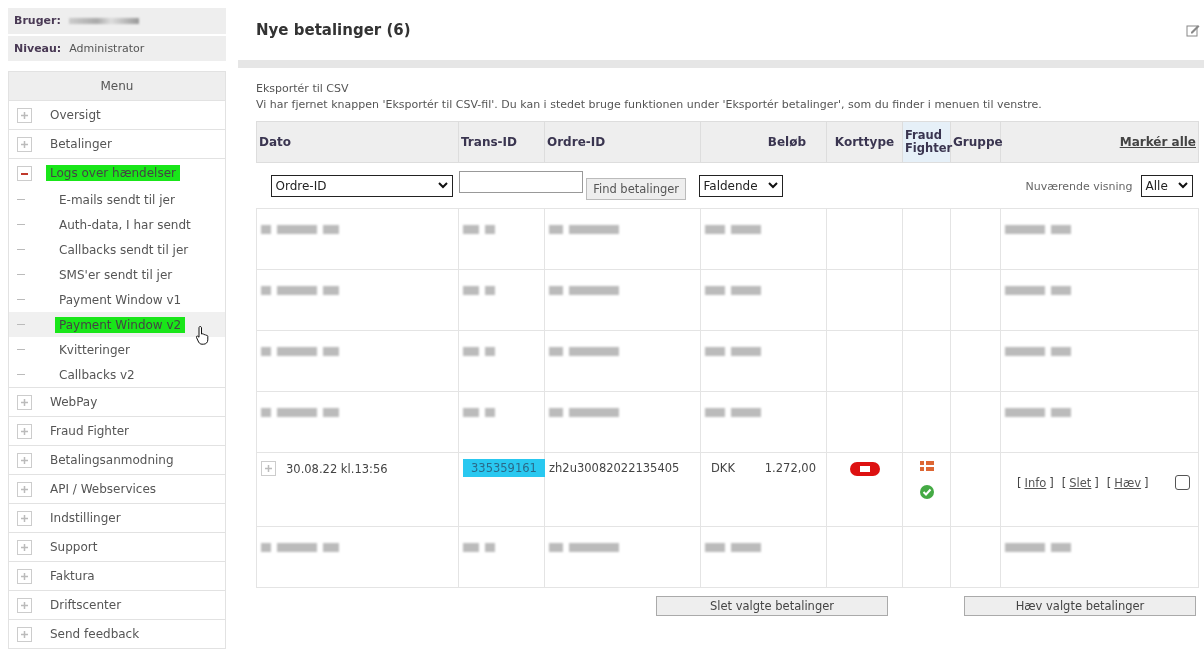 This screenshot has height=649, width=1204. I want to click on submenu-item: Kvitteringer, so click(94, 349).